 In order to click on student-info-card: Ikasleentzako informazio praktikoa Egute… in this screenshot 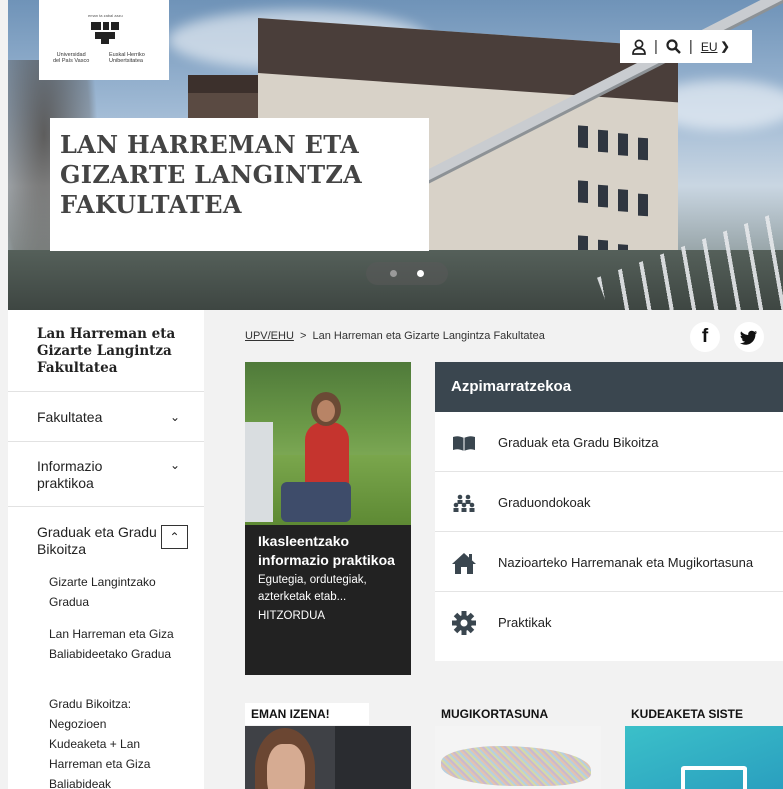, I will do `click(328, 518)`.